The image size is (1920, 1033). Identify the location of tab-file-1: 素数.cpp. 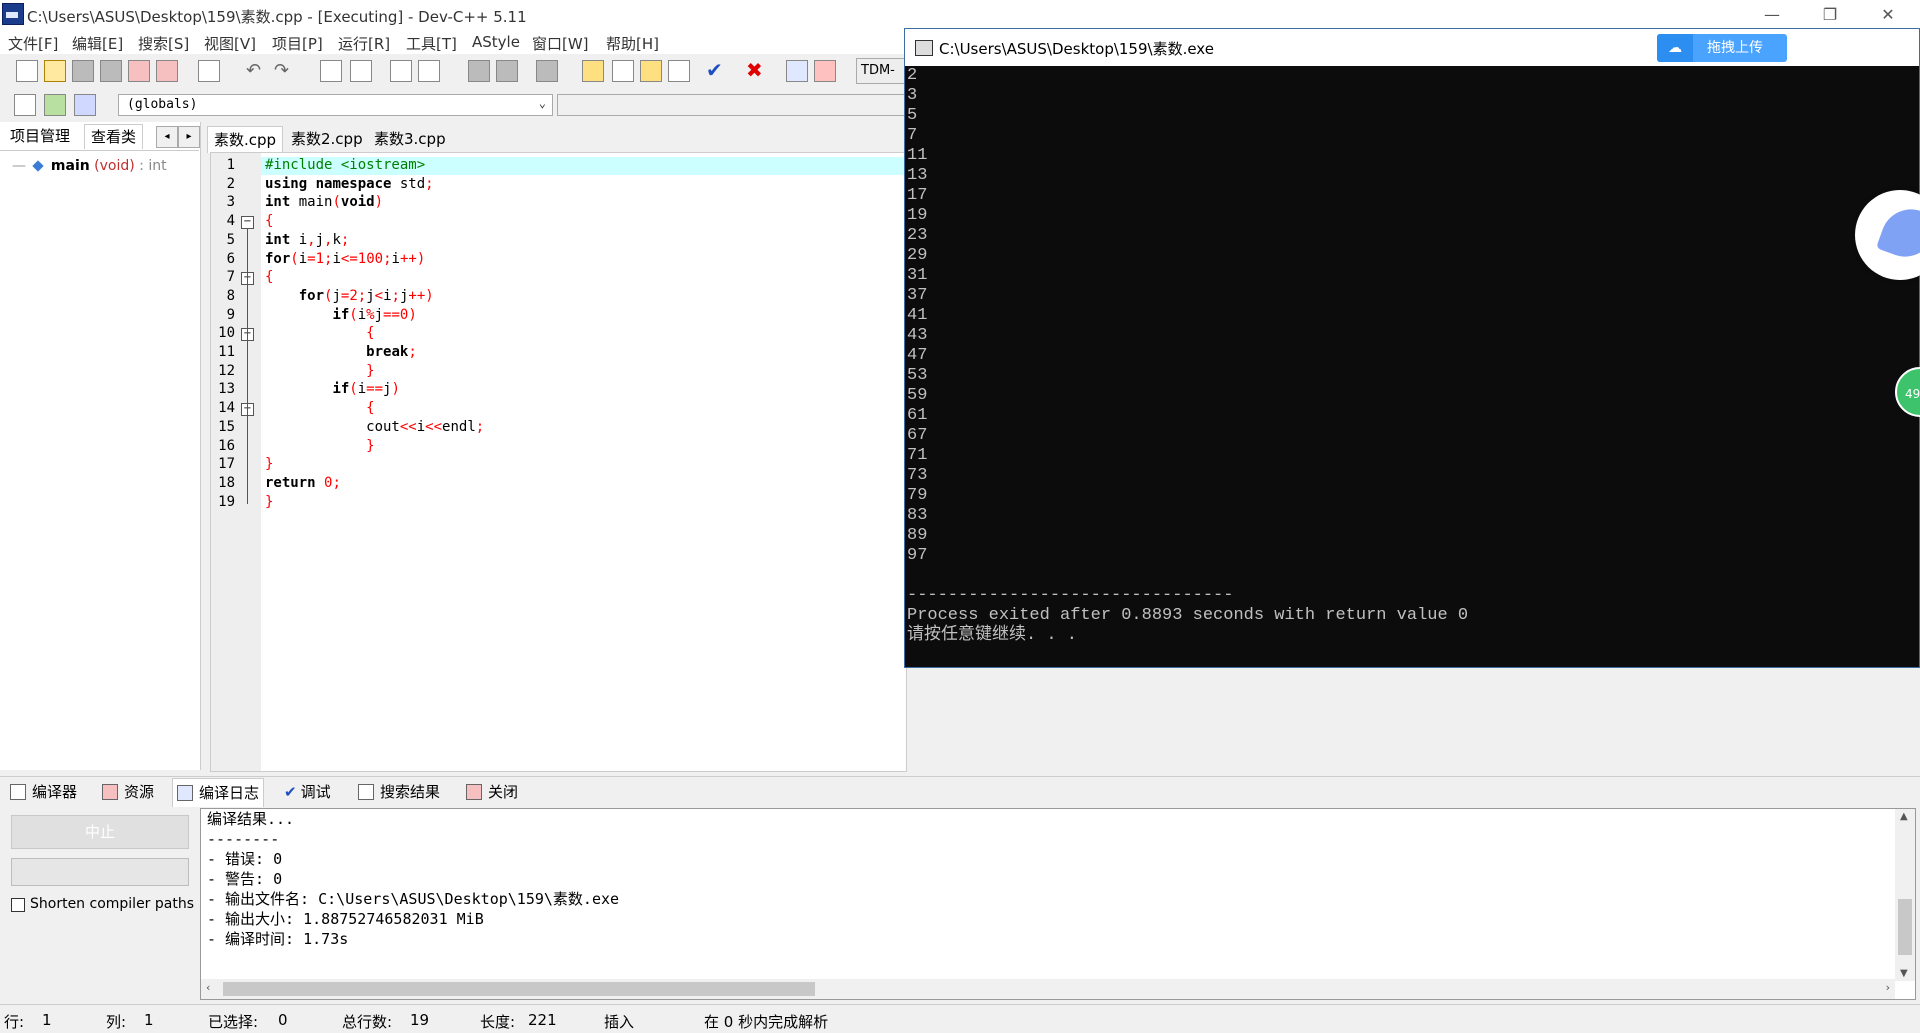
(245, 139).